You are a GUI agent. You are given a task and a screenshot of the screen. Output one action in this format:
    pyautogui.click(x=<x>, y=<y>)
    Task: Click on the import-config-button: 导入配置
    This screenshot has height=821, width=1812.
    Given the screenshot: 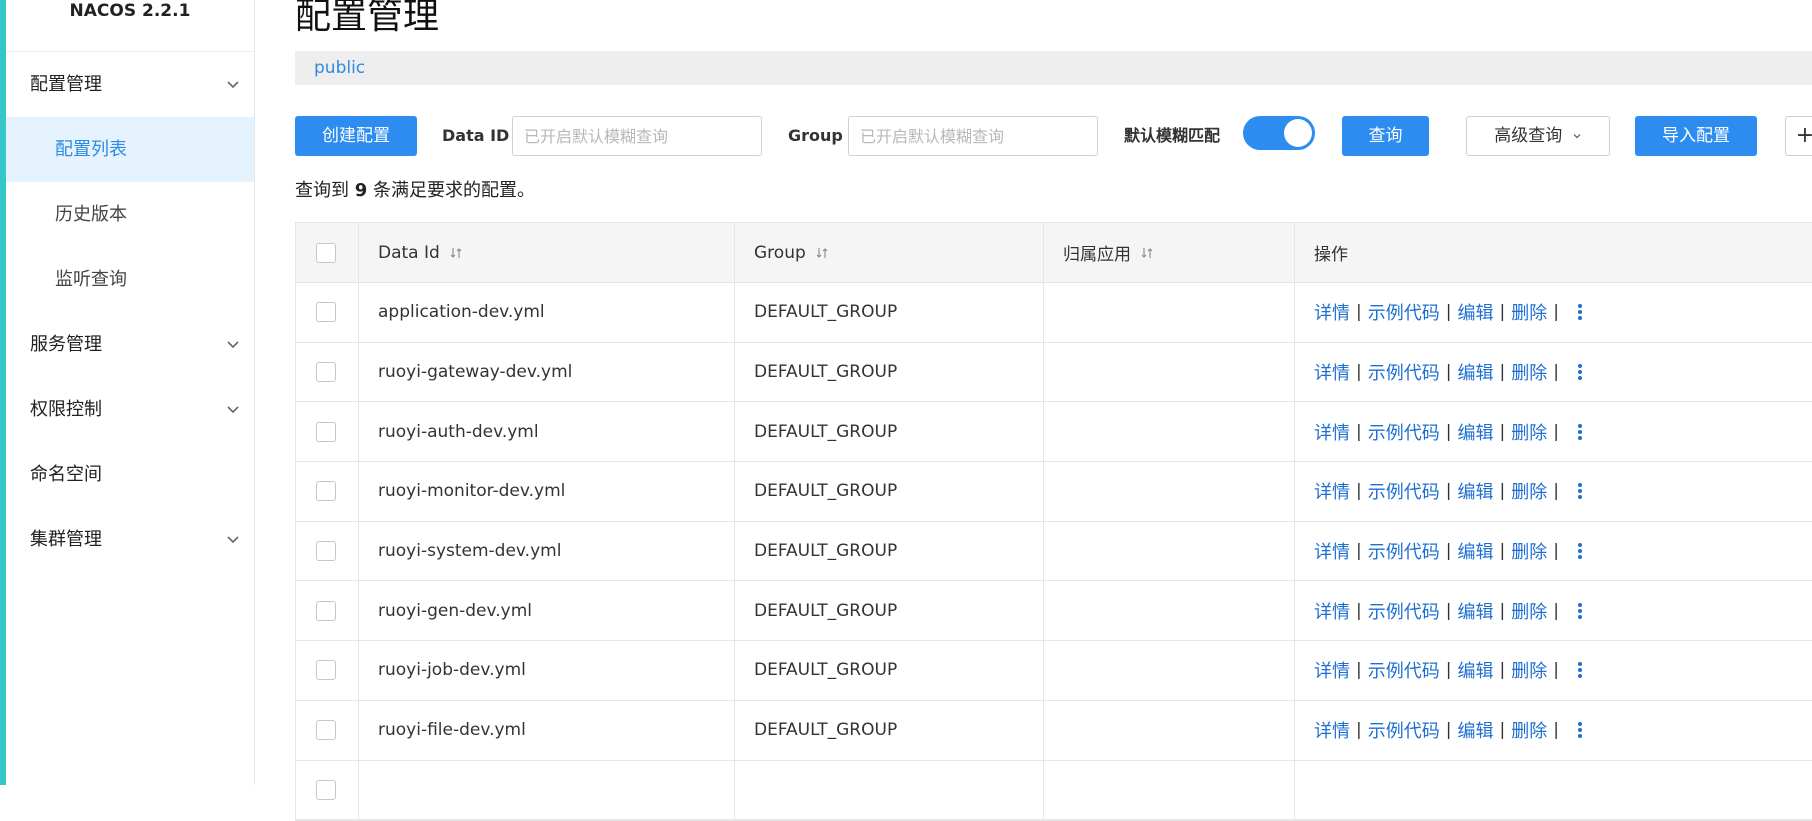 What is the action you would take?
    pyautogui.click(x=1696, y=136)
    